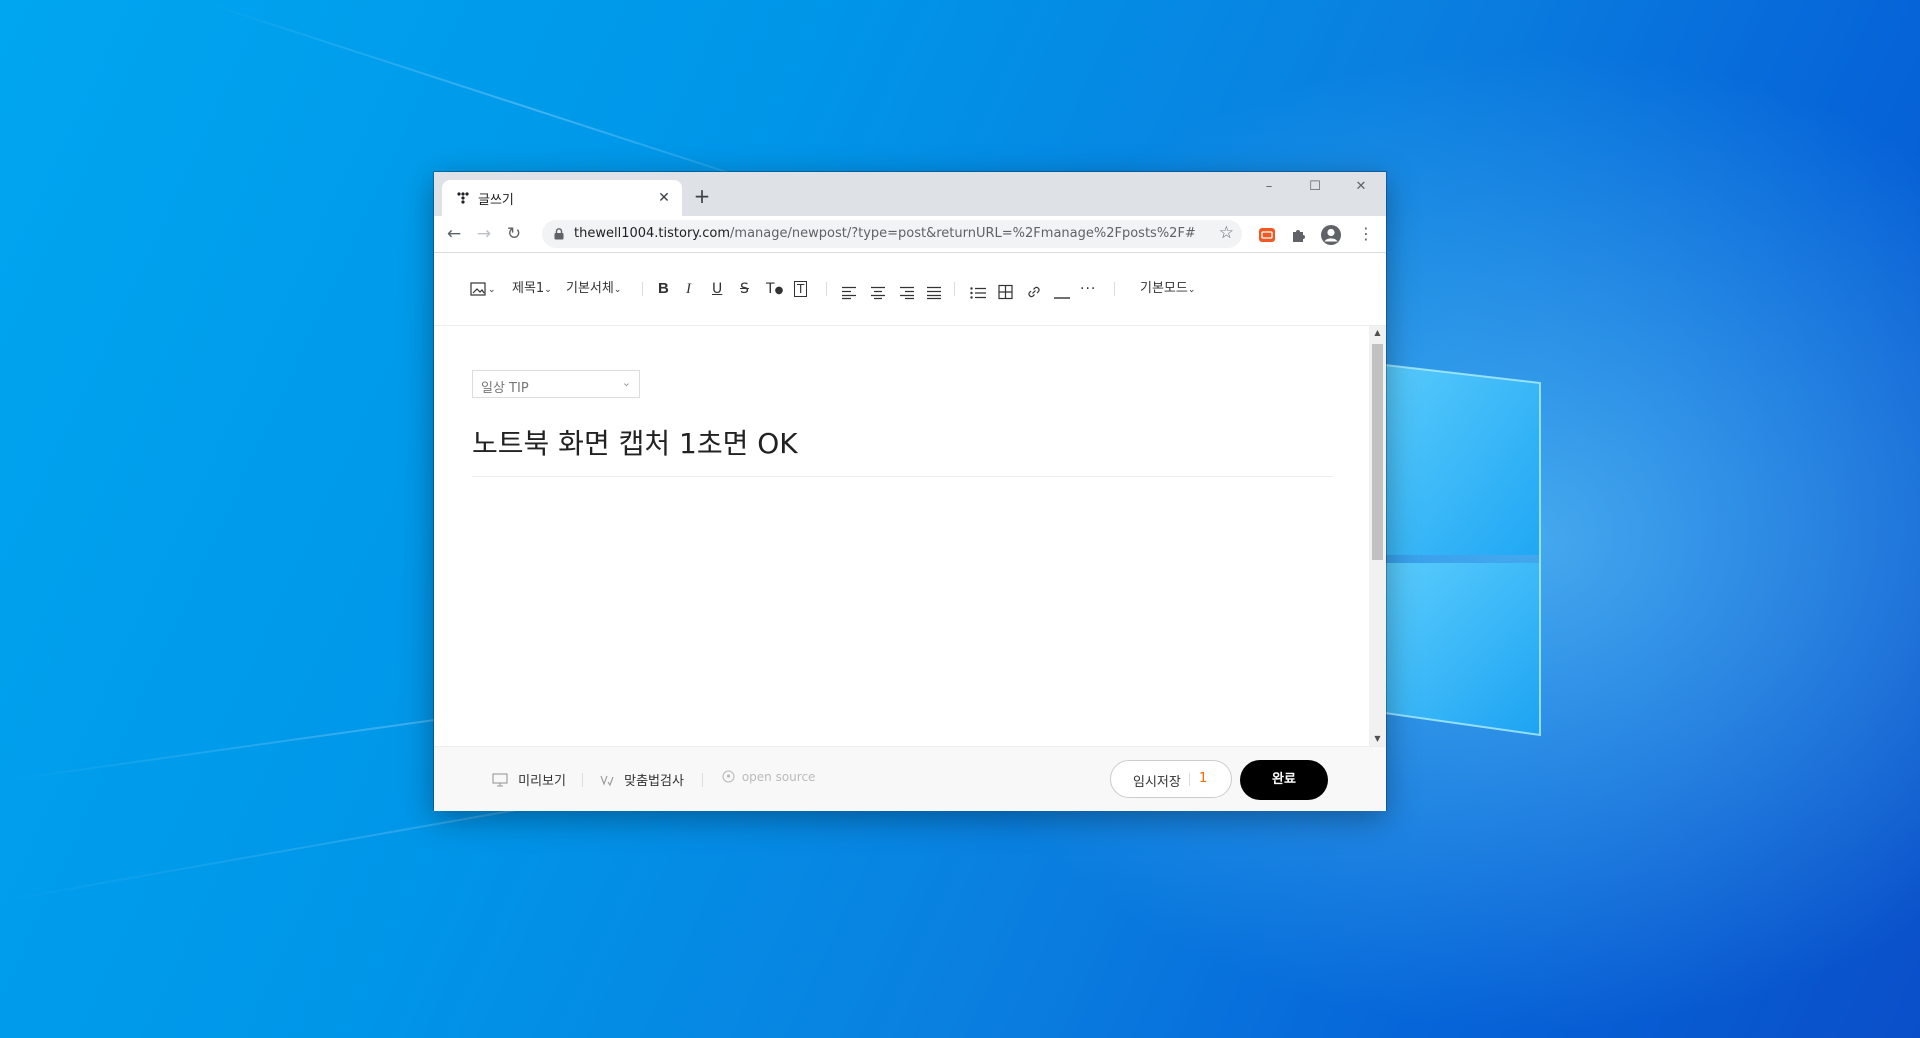  I want to click on scroll-up-arrow-icon: ▲, so click(1377, 333).